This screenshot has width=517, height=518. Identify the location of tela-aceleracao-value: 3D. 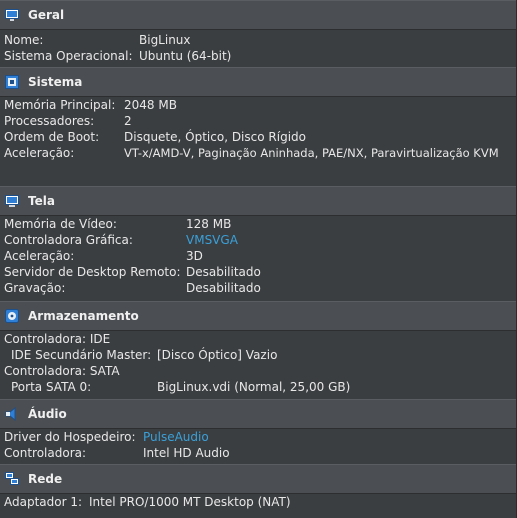
(194, 256).